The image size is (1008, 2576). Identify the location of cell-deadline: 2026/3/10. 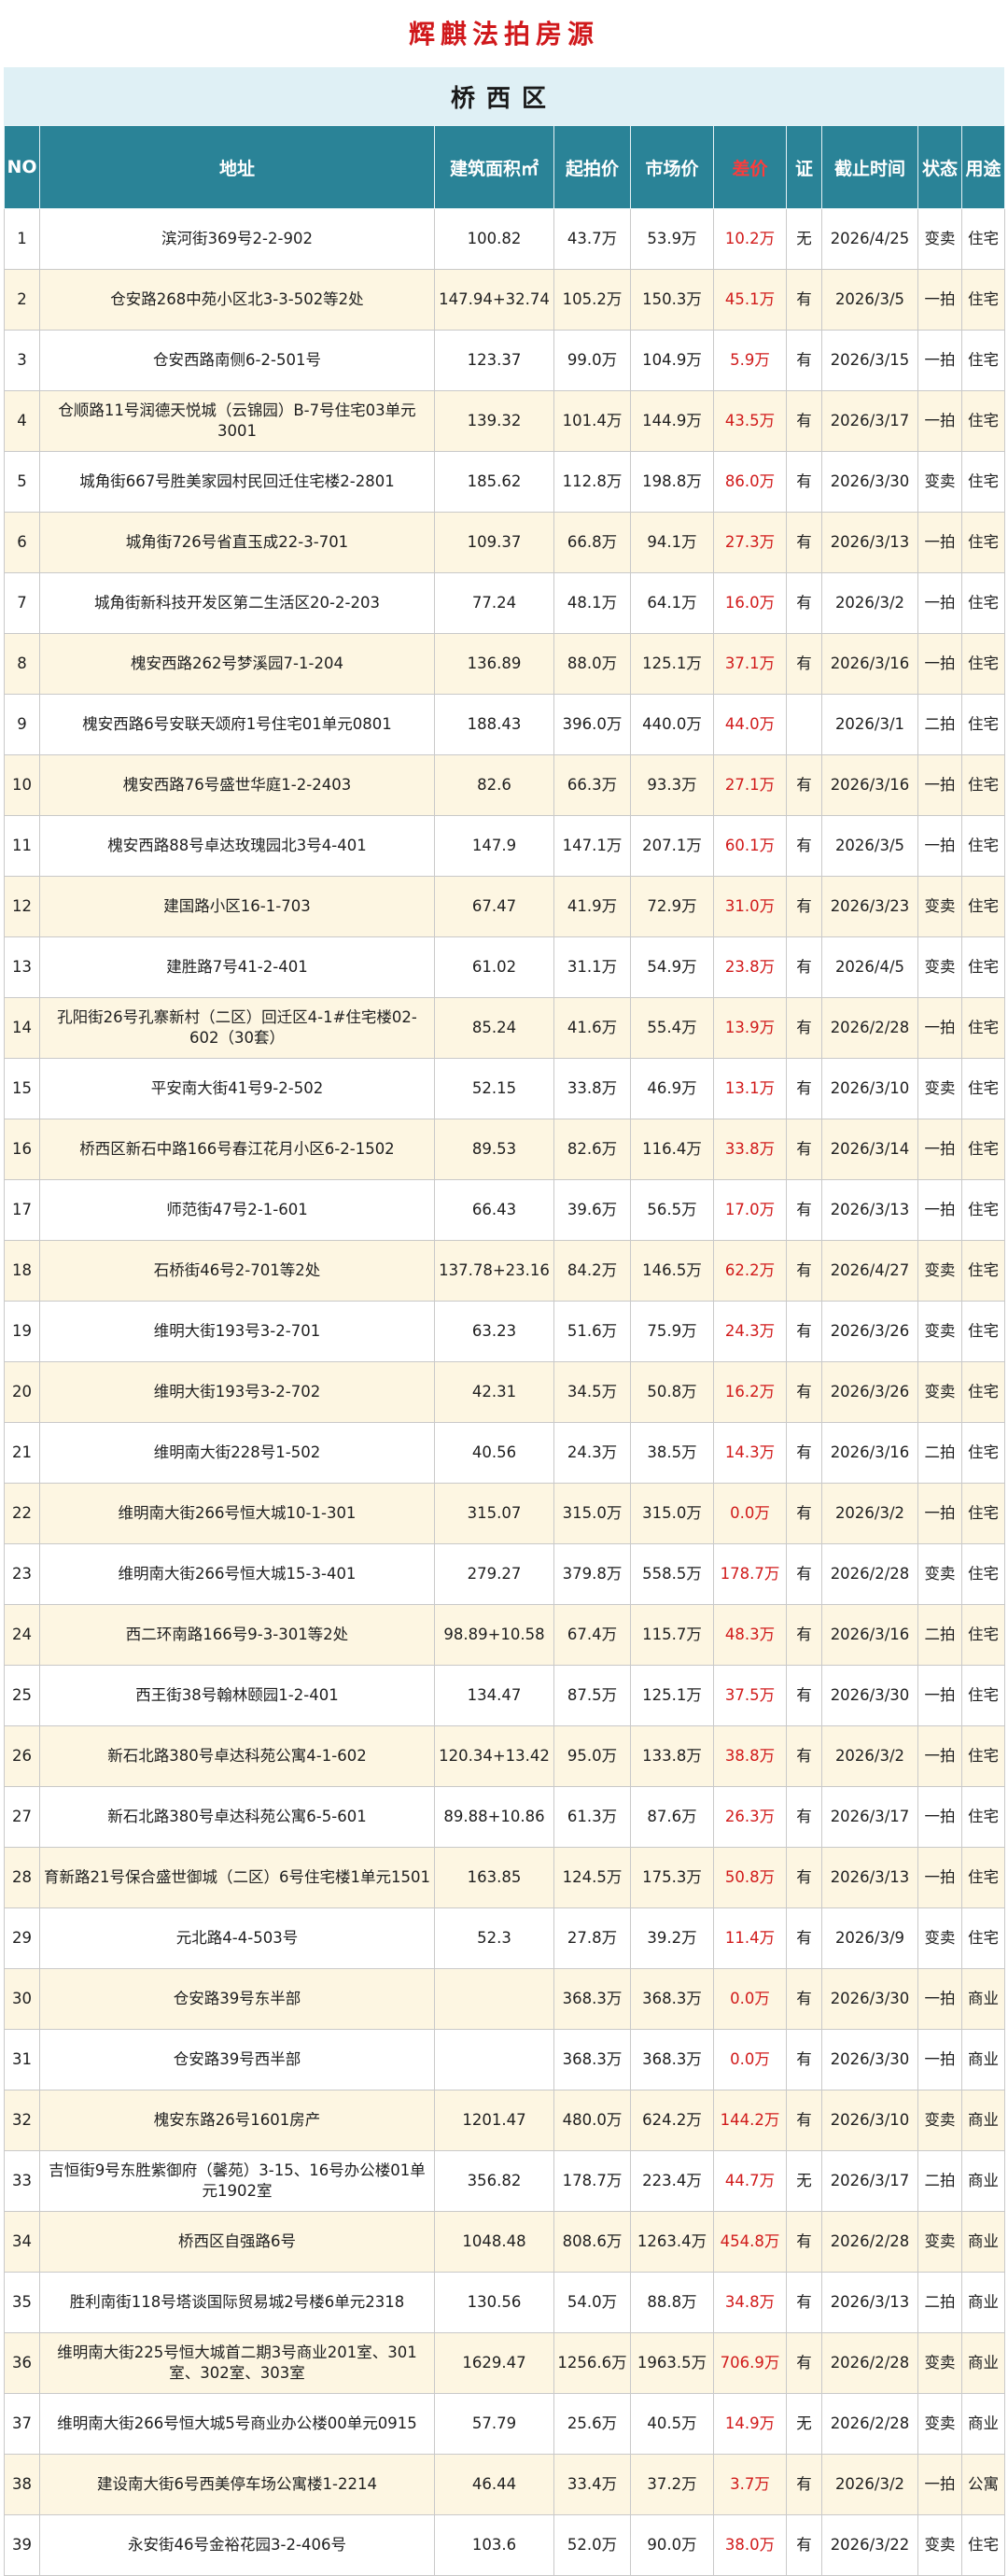
(869, 1088).